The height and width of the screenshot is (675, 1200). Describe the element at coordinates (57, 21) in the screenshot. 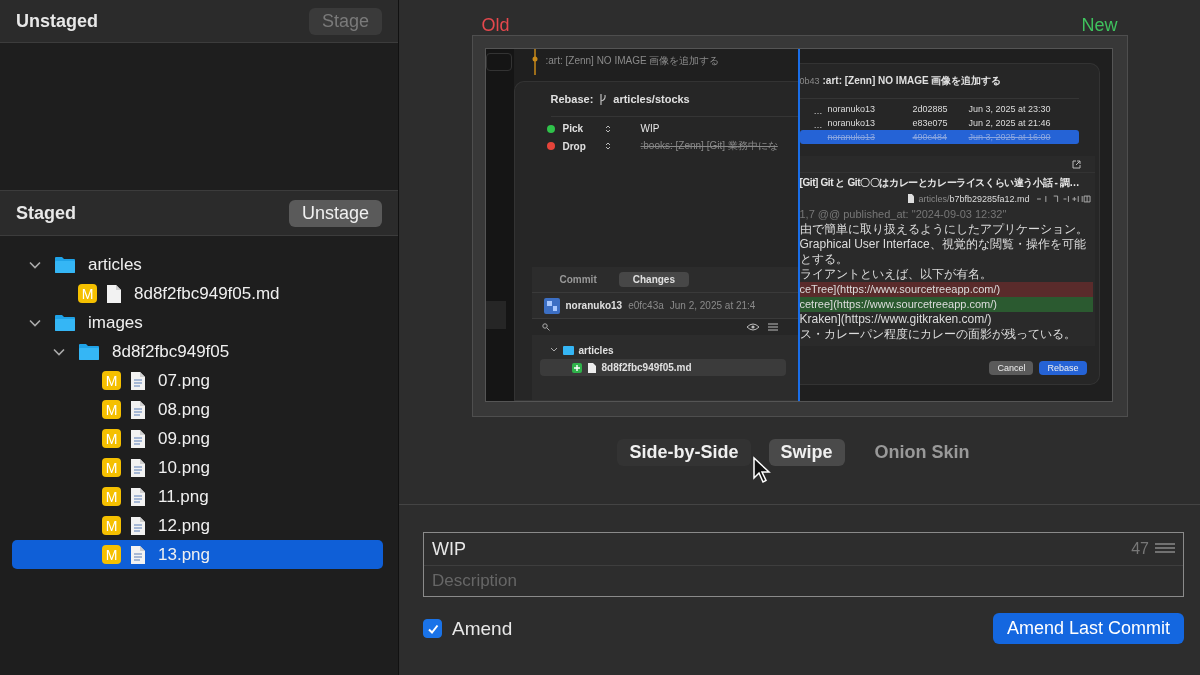

I see `section-title: Unstaged` at that location.